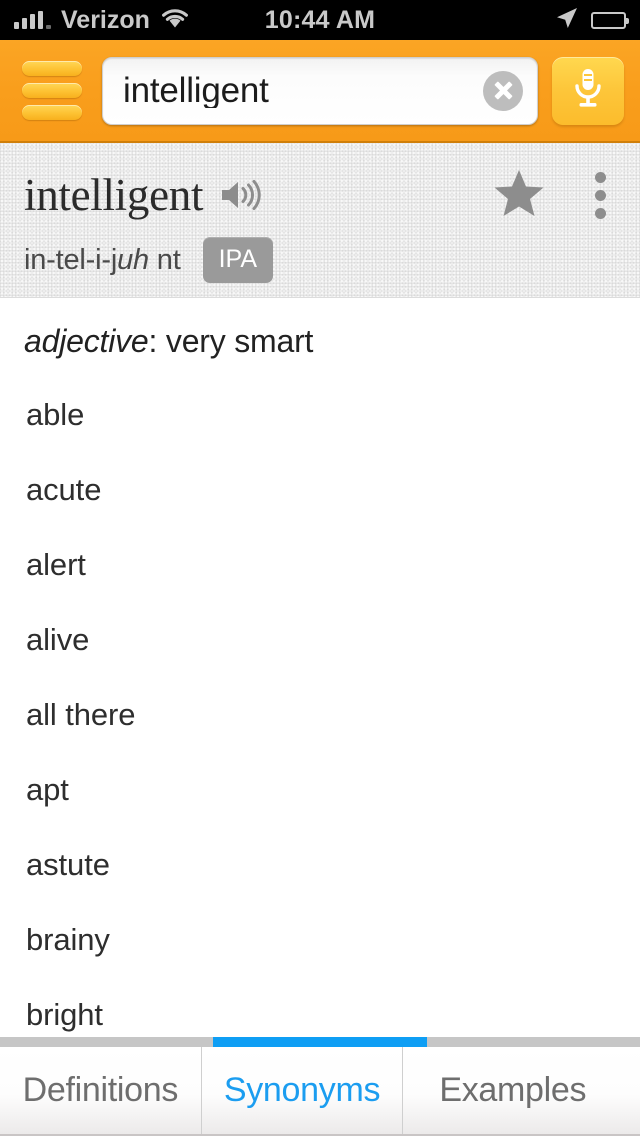 This screenshot has width=640, height=1136. Describe the element at coordinates (175, 20) in the screenshot. I see `wifi-icon` at that location.